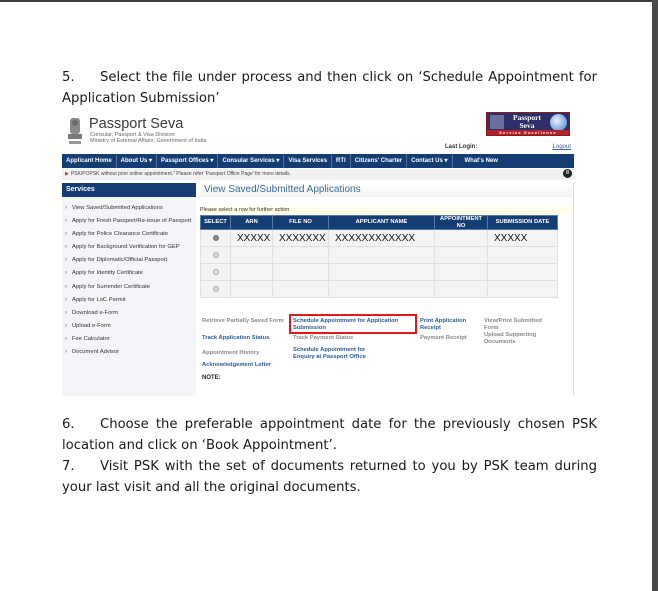 Image resolution: width=658 pixels, height=591 pixels. What do you see at coordinates (91, 325) in the screenshot?
I see `sidebar-item-label: Upload e-Form` at bounding box center [91, 325].